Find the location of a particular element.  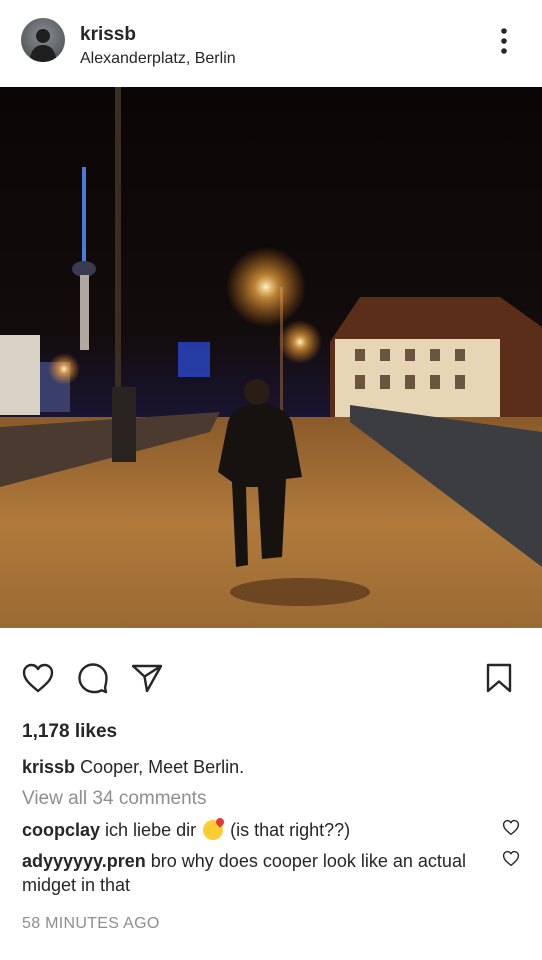

bookmark-icon is located at coordinates (499, 680).